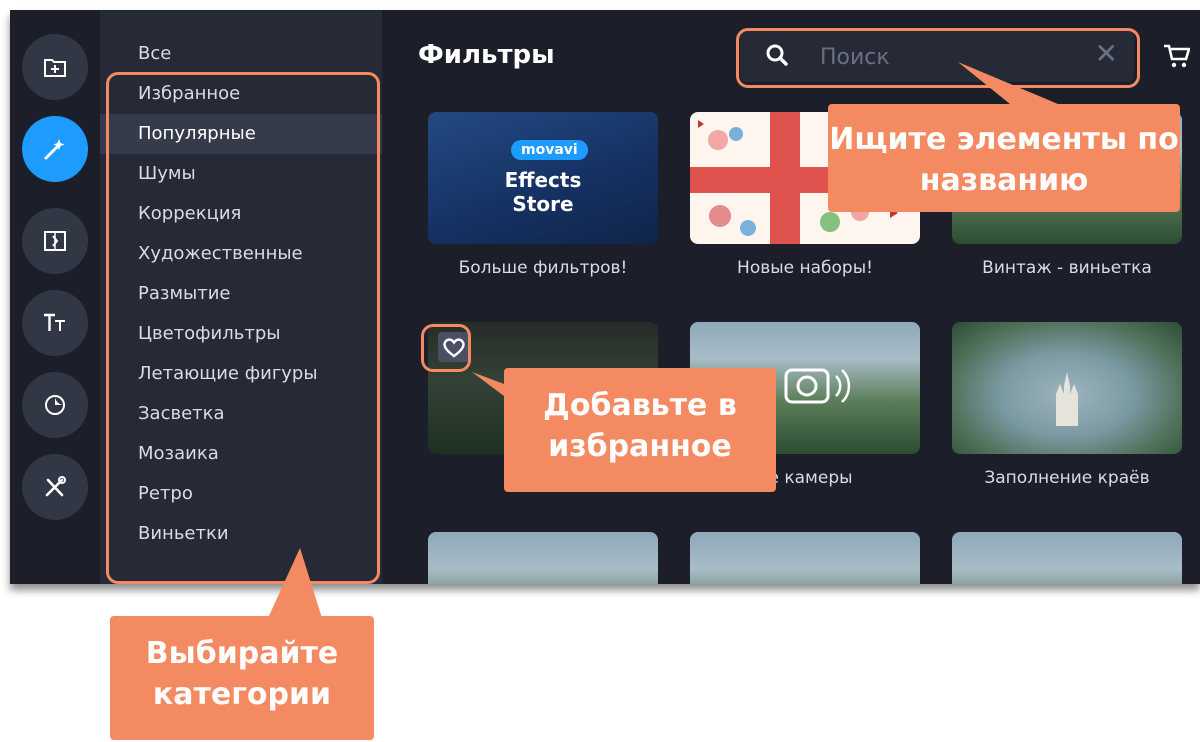  What do you see at coordinates (1004, 158) in the screenshot?
I see `search-hint-callout: Ищите элементы по названию` at bounding box center [1004, 158].